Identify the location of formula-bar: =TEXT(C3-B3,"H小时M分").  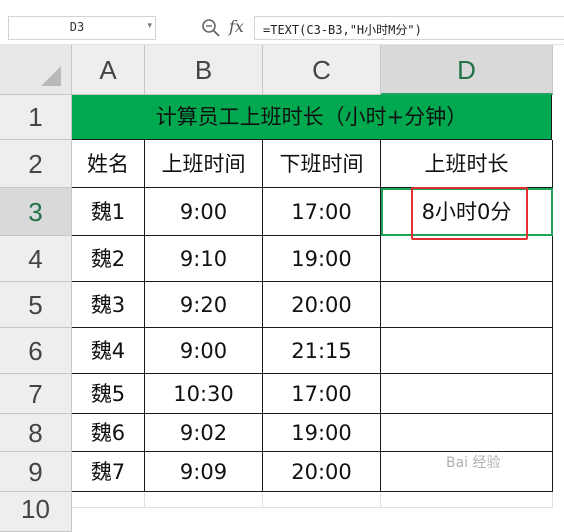
(409, 28).